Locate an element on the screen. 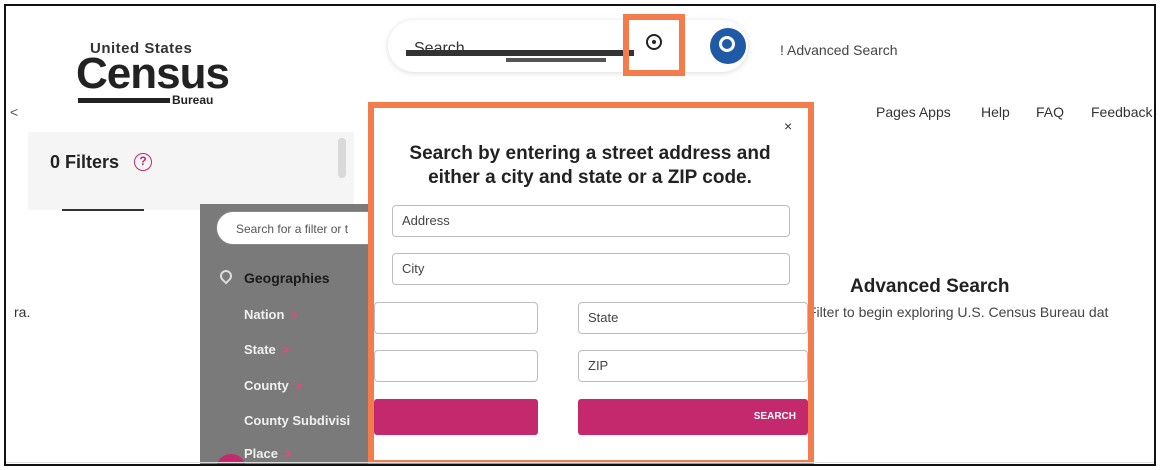  geo-item-label: County Subdivisi is located at coordinates (297, 420).